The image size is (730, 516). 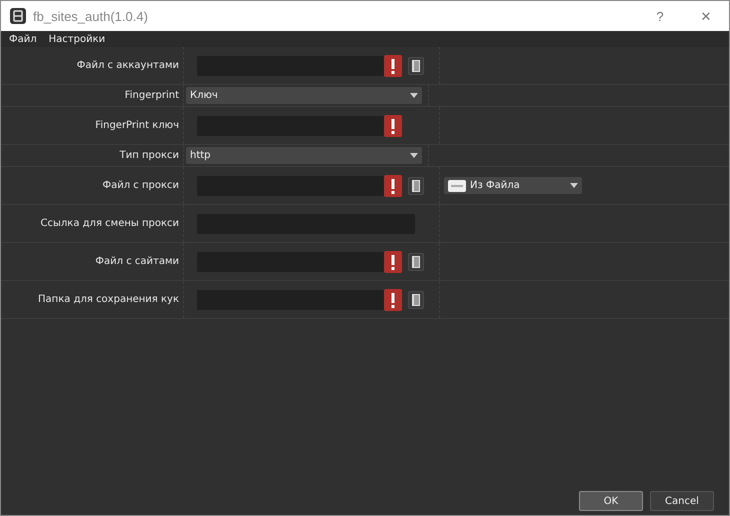 What do you see at coordinates (77, 39) in the screenshot?
I see `menu-item: Настройки` at bounding box center [77, 39].